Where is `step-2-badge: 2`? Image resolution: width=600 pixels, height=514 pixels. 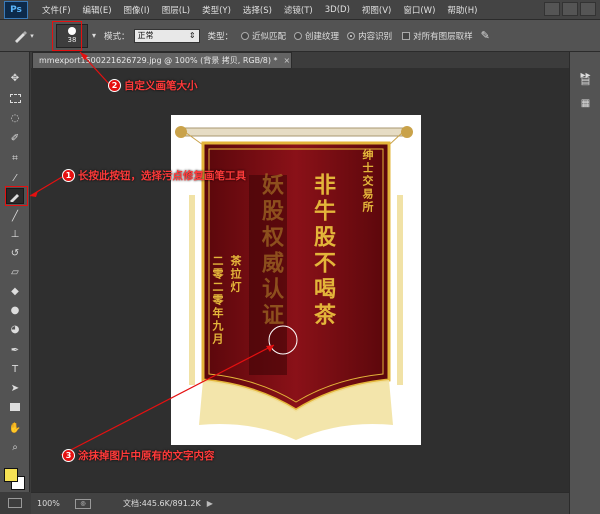 step-2-badge: 2 is located at coordinates (114, 85).